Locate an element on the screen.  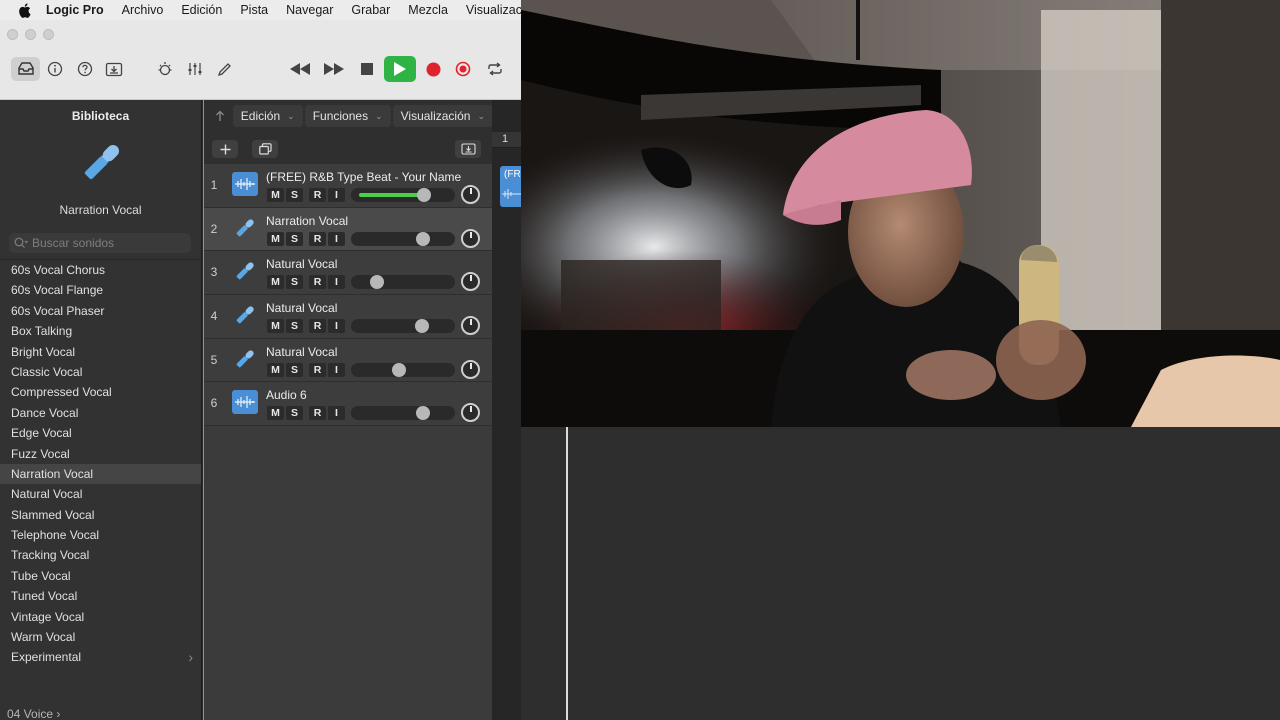
waveform-icon is located at coordinates (245, 402).